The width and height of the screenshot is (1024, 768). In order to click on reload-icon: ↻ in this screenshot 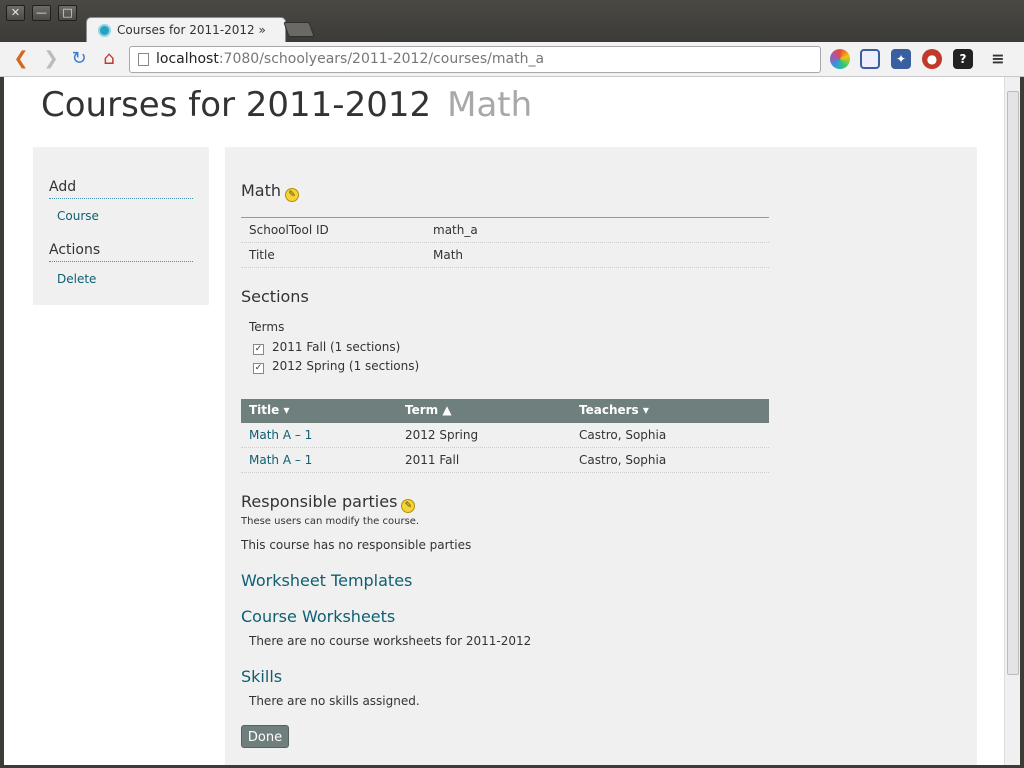, I will do `click(79, 59)`.